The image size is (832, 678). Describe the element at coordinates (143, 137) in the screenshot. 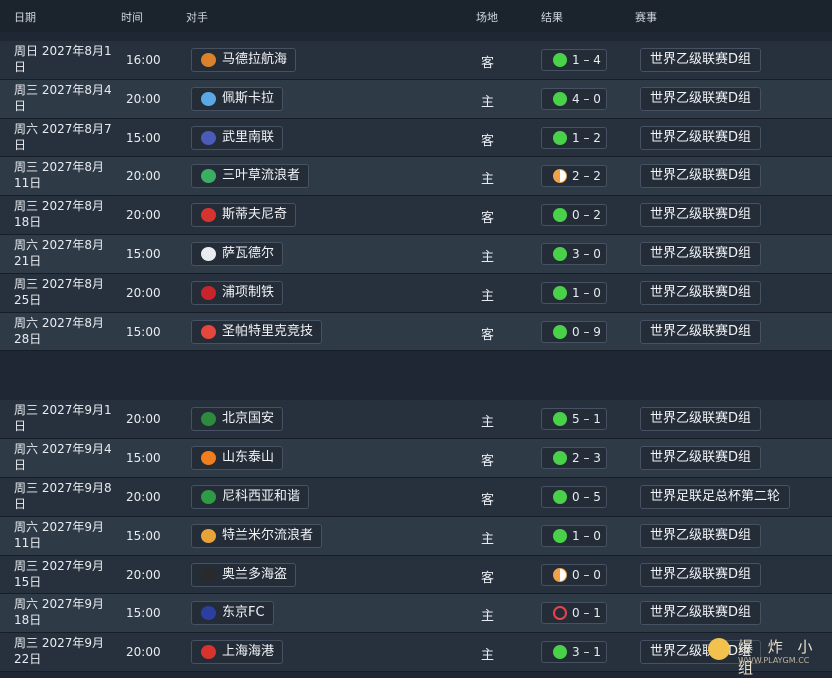

I see `fixture-time: 15:00` at that location.